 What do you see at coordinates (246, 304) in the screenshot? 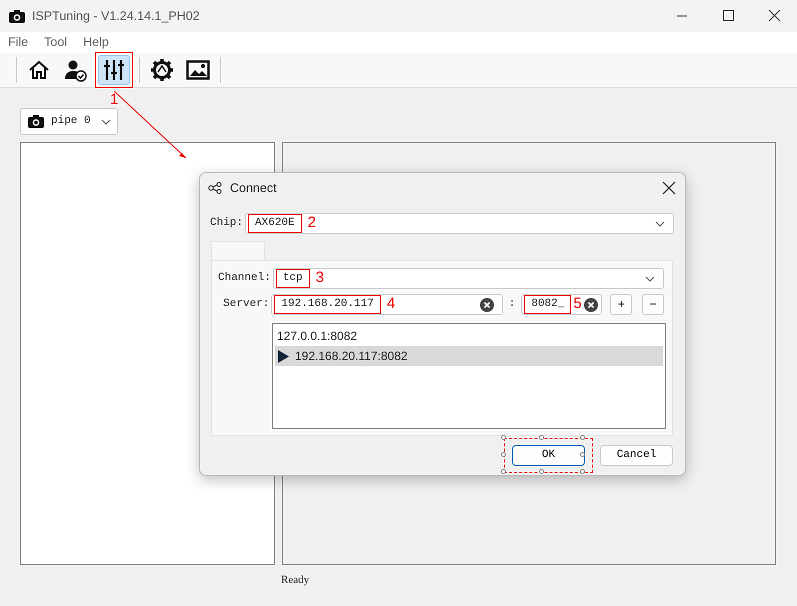
I see `field-label: Server:` at bounding box center [246, 304].